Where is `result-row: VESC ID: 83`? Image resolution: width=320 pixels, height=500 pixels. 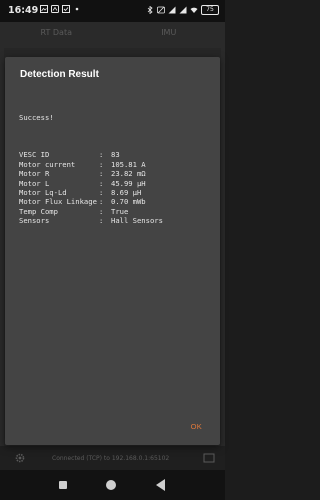 result-row: VESC ID: 83 is located at coordinates (116, 154).